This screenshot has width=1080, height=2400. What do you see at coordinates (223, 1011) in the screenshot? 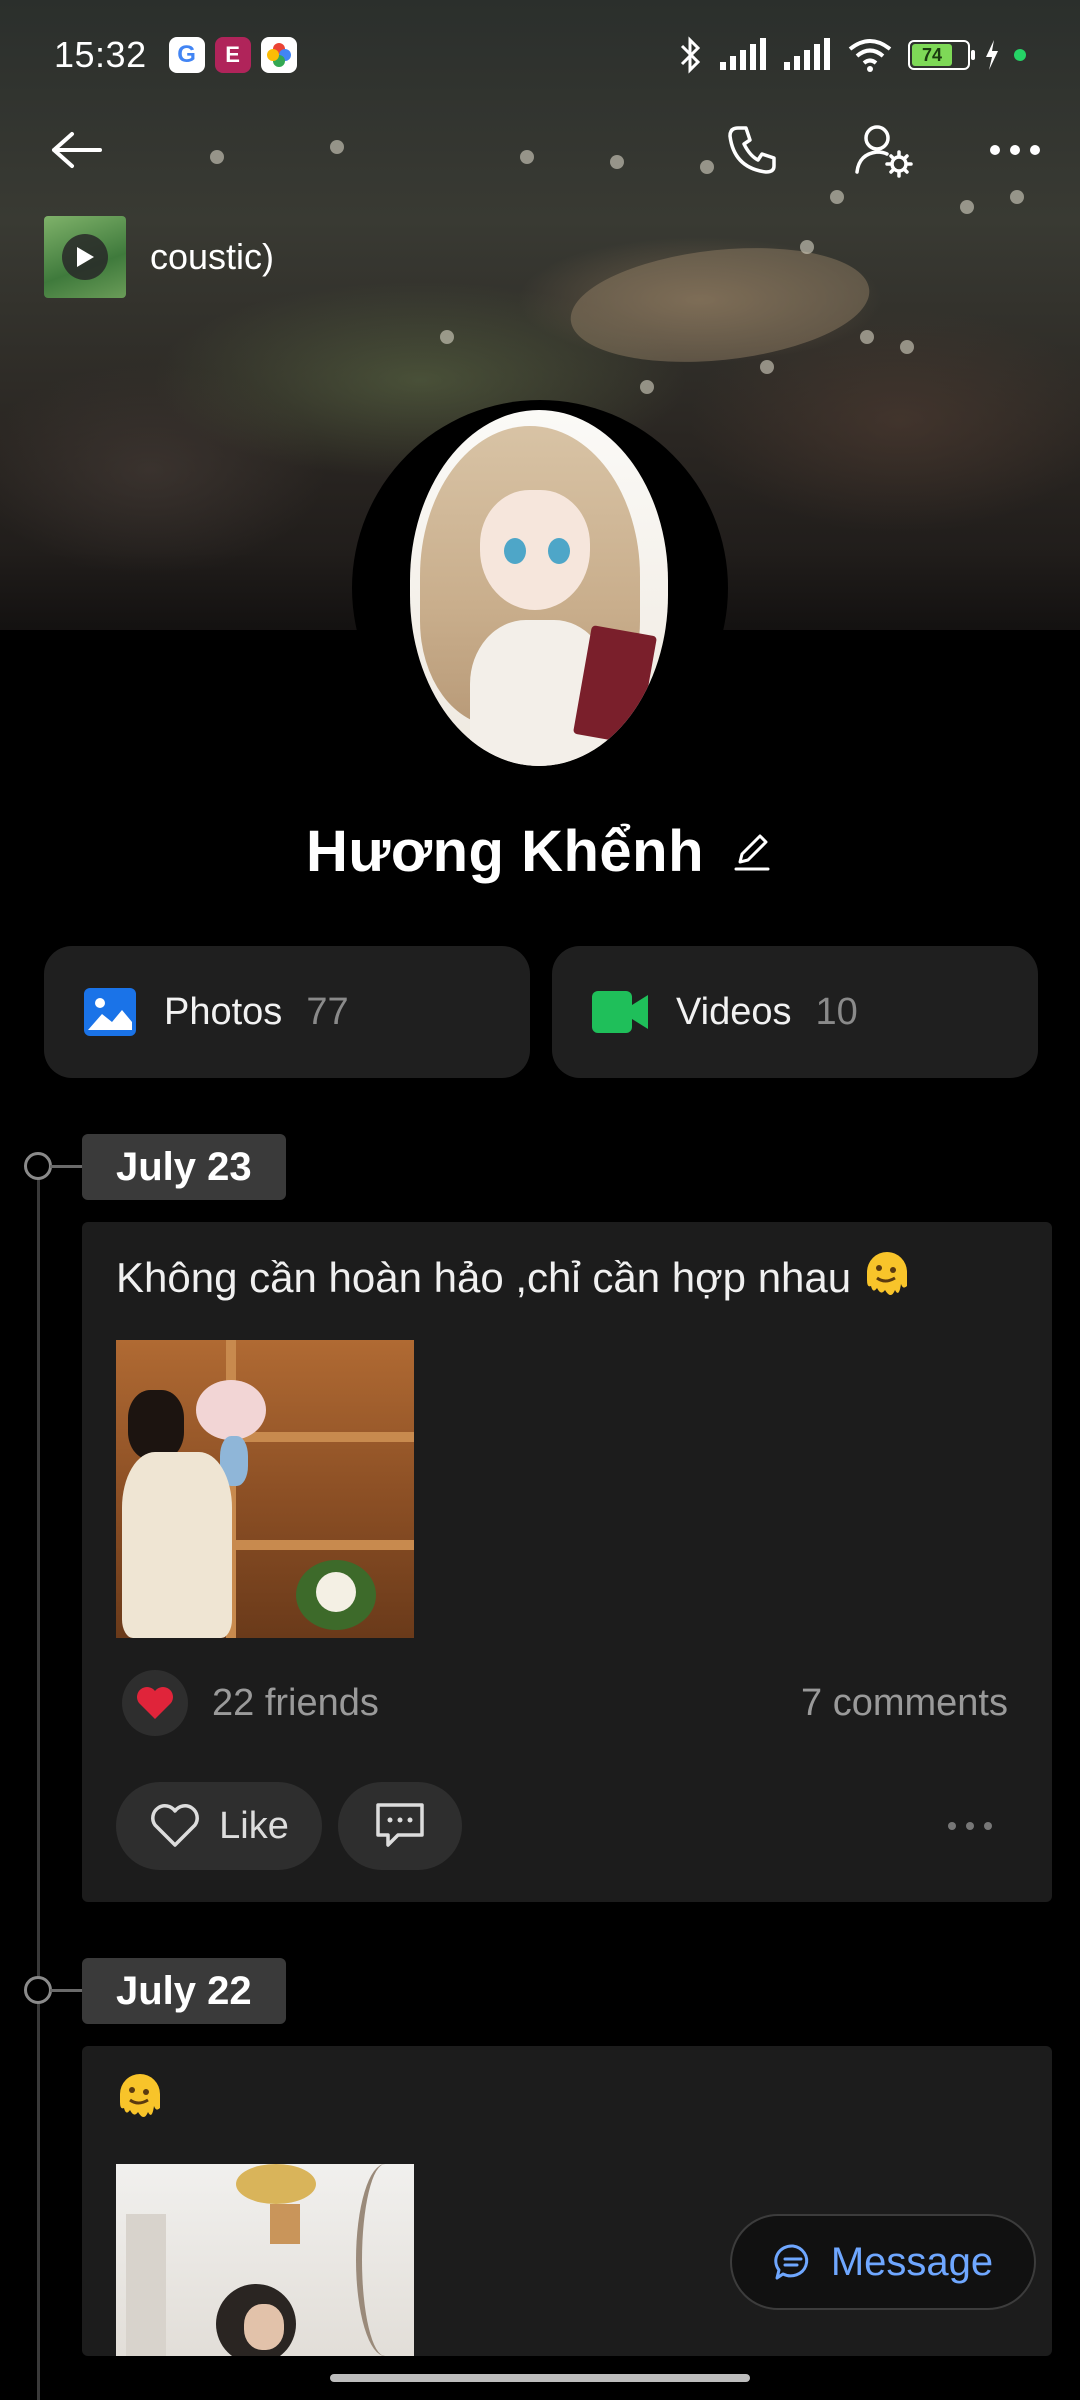
I see `photos-label: Photos` at bounding box center [223, 1011].